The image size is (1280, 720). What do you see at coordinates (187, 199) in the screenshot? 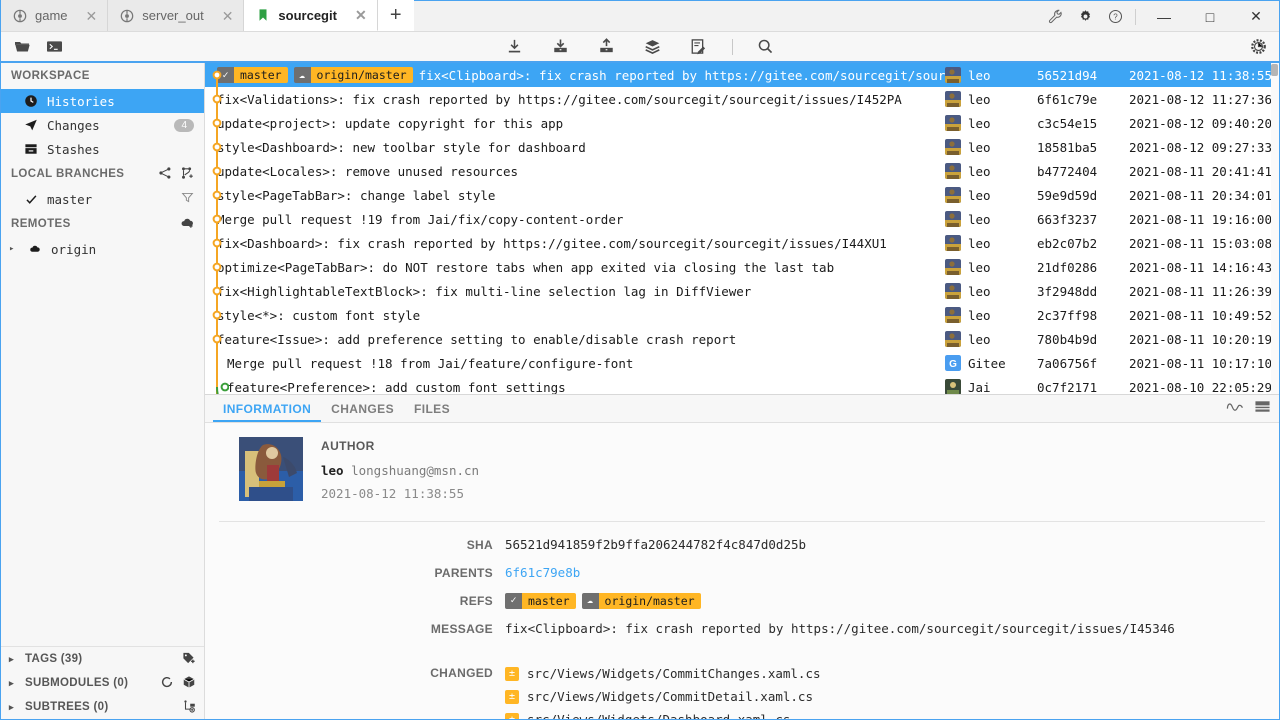
I see `filter-icon` at bounding box center [187, 199].